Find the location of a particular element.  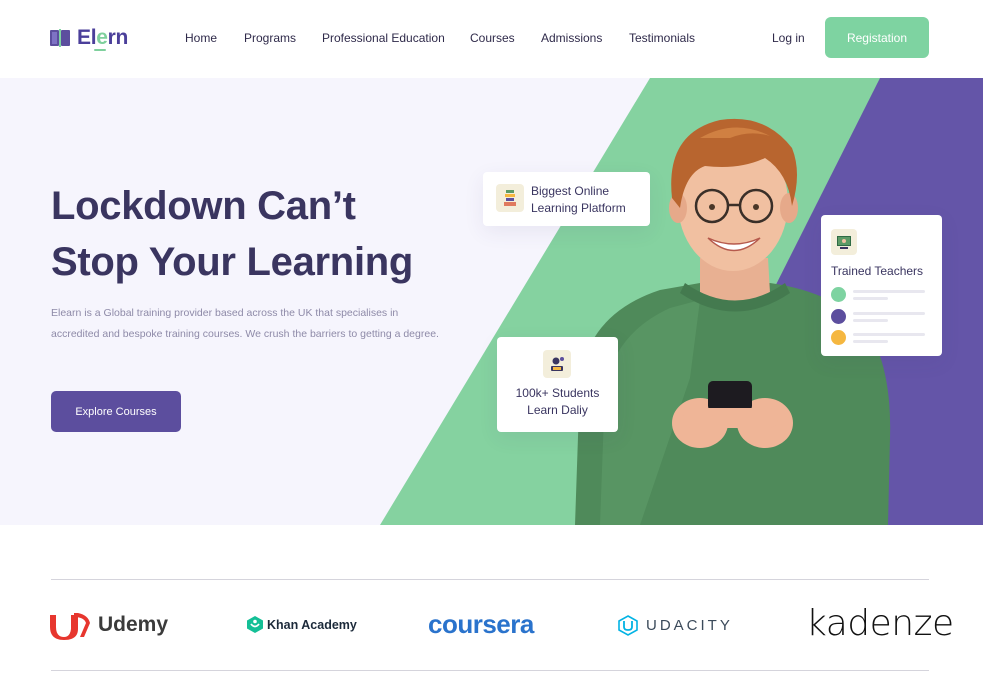

hero-title-line1: Lockdown Can’t is located at coordinates (203, 206).